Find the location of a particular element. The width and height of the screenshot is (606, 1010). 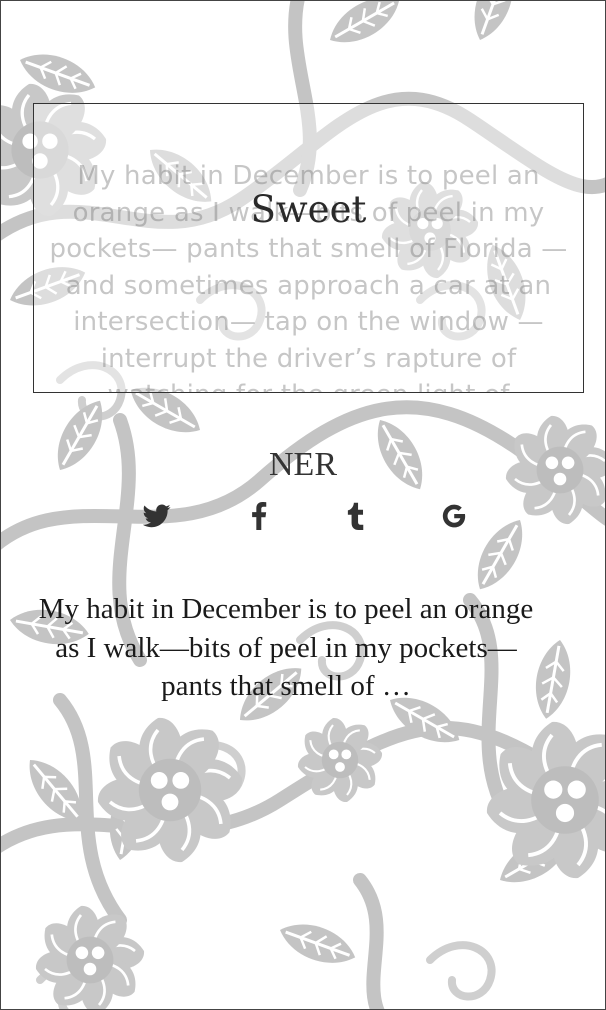

author-name: NER is located at coordinates (303, 464).